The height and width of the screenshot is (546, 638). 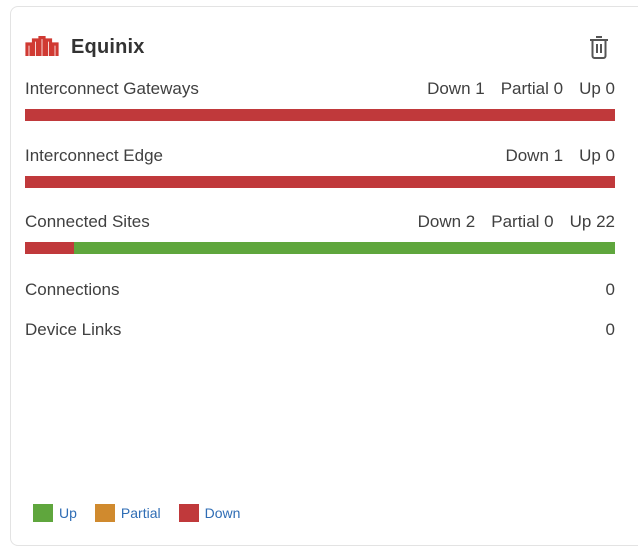 I want to click on device-links-value: 0, so click(x=610, y=329).